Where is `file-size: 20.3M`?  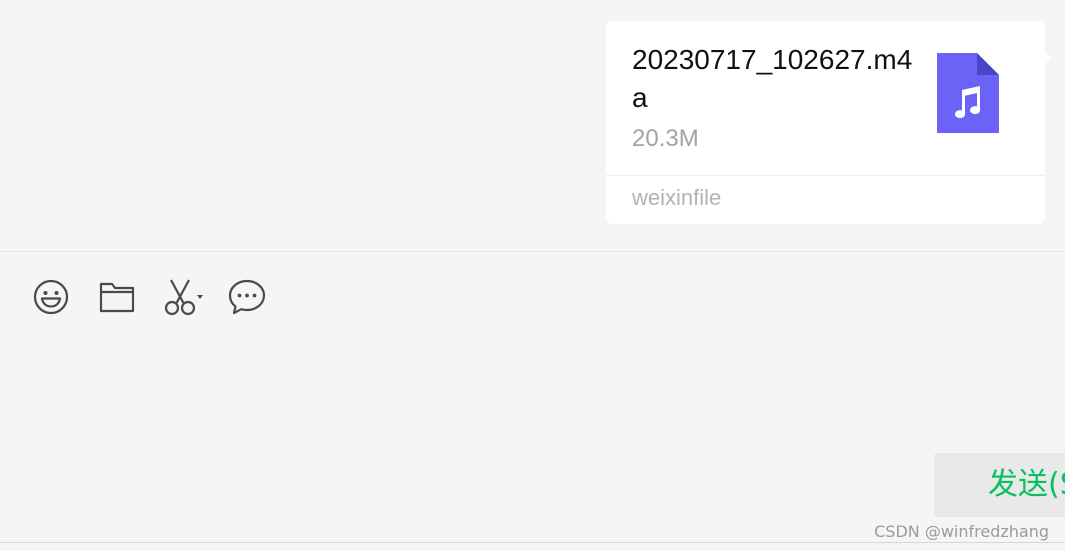 file-size: 20.3M is located at coordinates (665, 138).